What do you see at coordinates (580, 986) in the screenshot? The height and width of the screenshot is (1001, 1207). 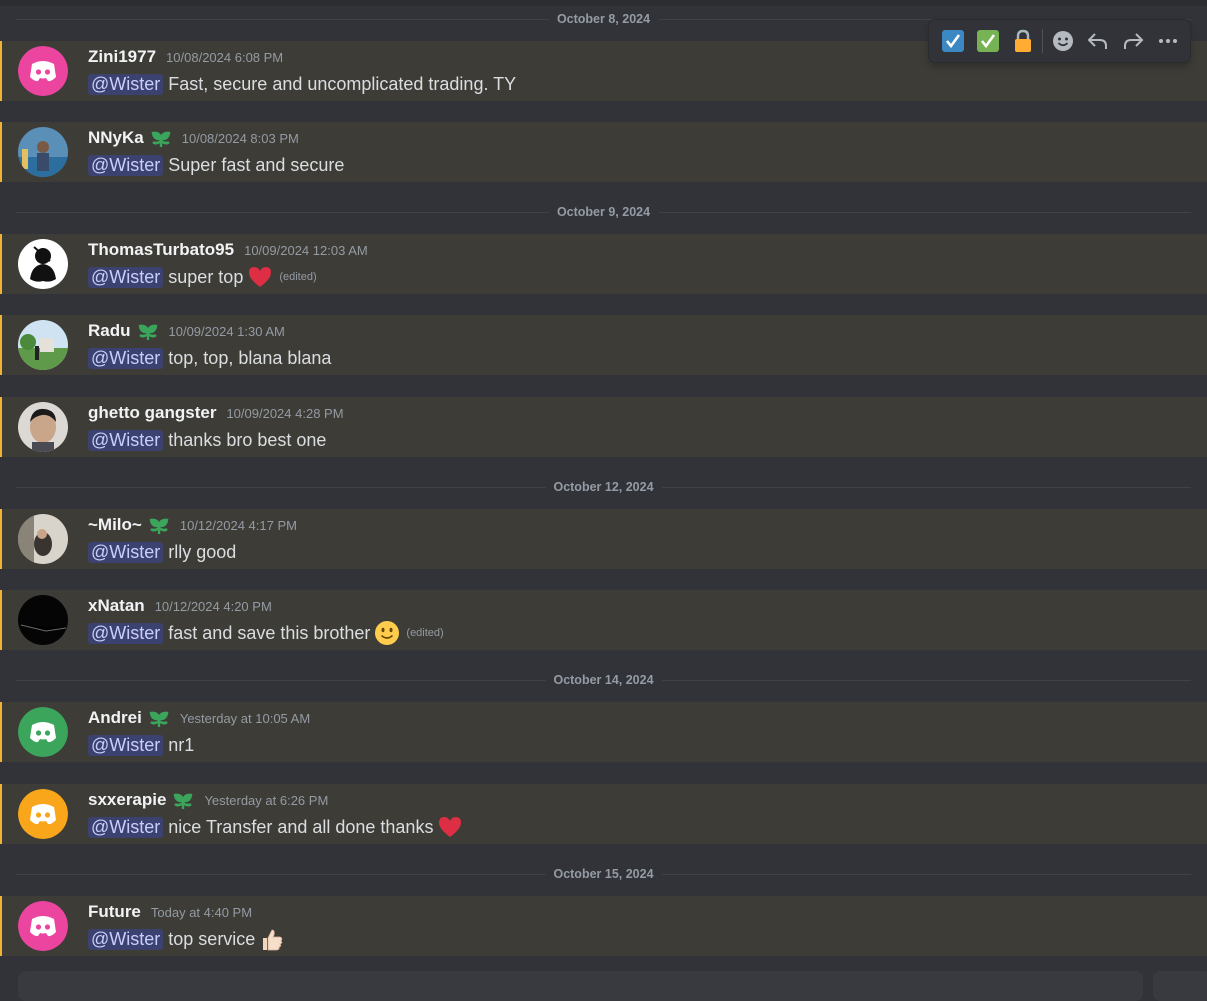 I see `message-composer` at bounding box center [580, 986].